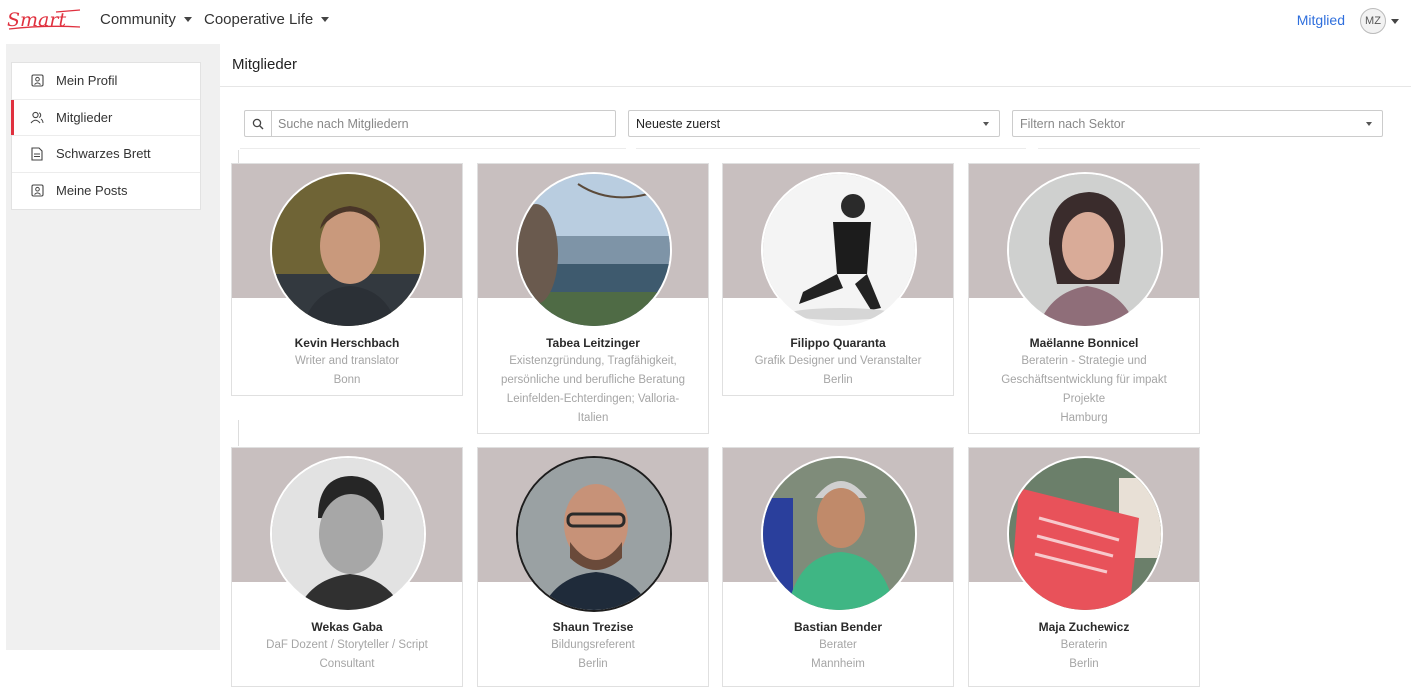 Image resolution: width=1411 pixels, height=687 pixels. What do you see at coordinates (37, 191) in the screenshot?
I see `posts-icon` at bounding box center [37, 191].